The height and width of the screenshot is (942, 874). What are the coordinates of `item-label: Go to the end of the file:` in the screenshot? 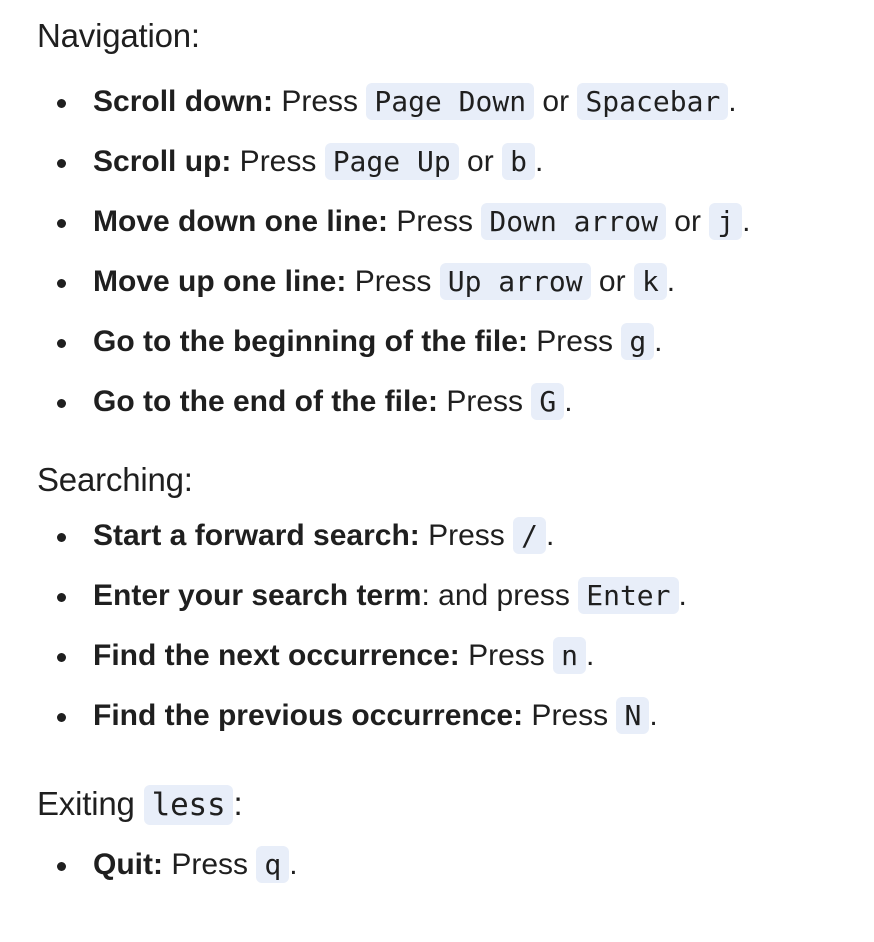 It's located at (265, 401).